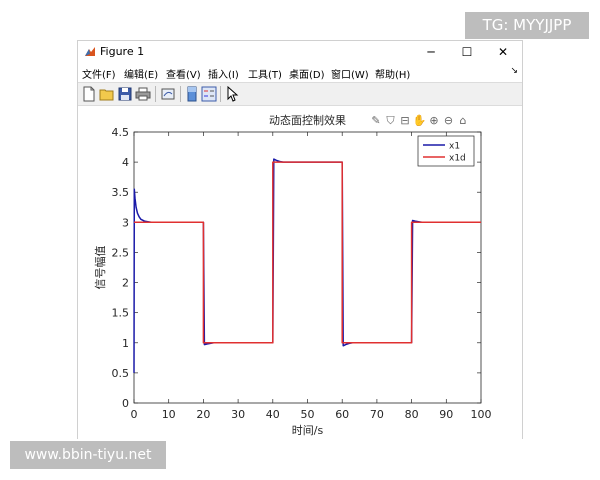  I want to click on minimize-button: ─, so click(431, 52).